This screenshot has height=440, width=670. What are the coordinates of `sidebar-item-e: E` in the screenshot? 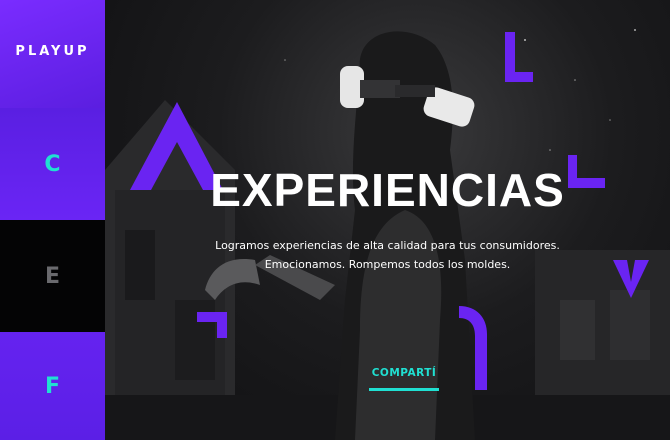 It's located at (52, 276).